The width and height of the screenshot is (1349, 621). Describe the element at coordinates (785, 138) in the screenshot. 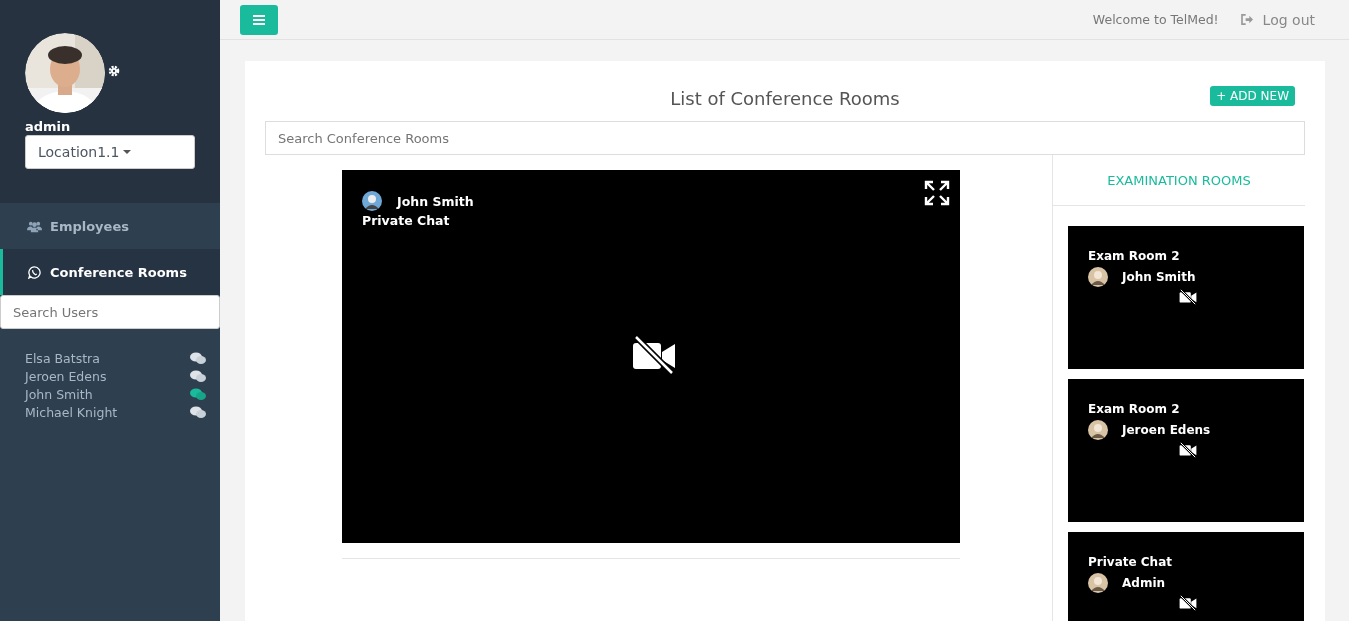

I see `search-field: Search Conference Rooms` at that location.